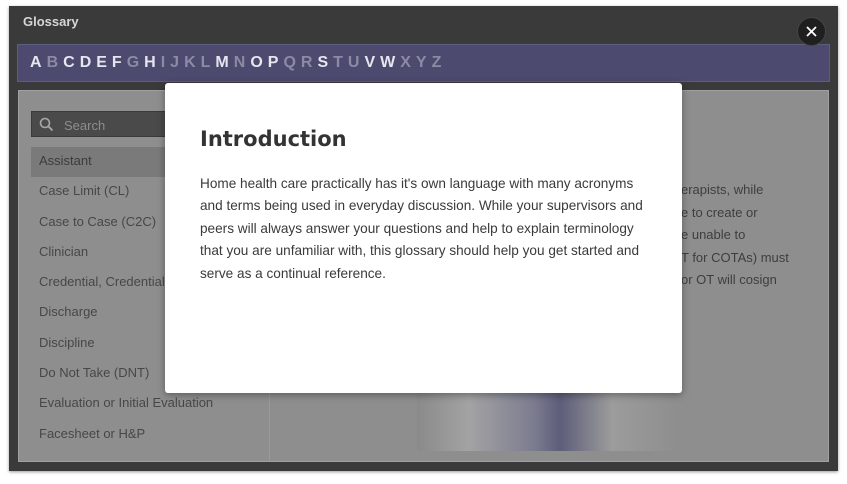 Image resolution: width=847 pixels, height=484 pixels. Describe the element at coordinates (436, 62) in the screenshot. I see `letter-z-link: Z` at that location.